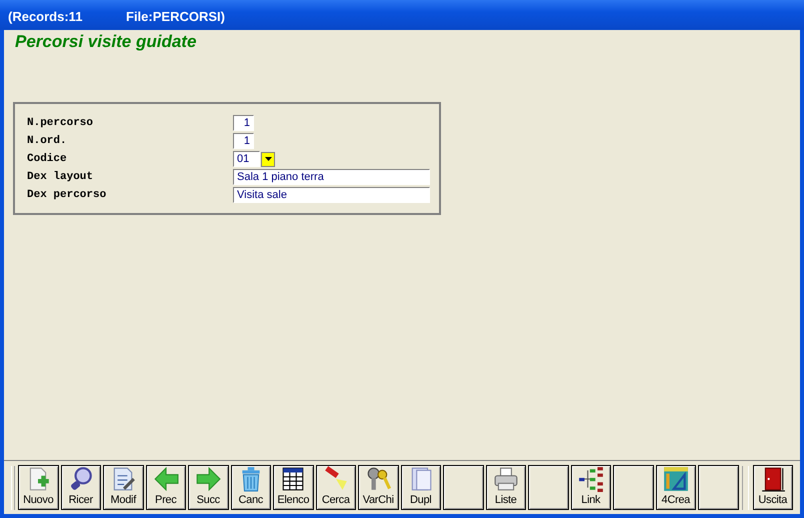  What do you see at coordinates (67, 195) in the screenshot?
I see `field-label: Dex percorso` at bounding box center [67, 195].